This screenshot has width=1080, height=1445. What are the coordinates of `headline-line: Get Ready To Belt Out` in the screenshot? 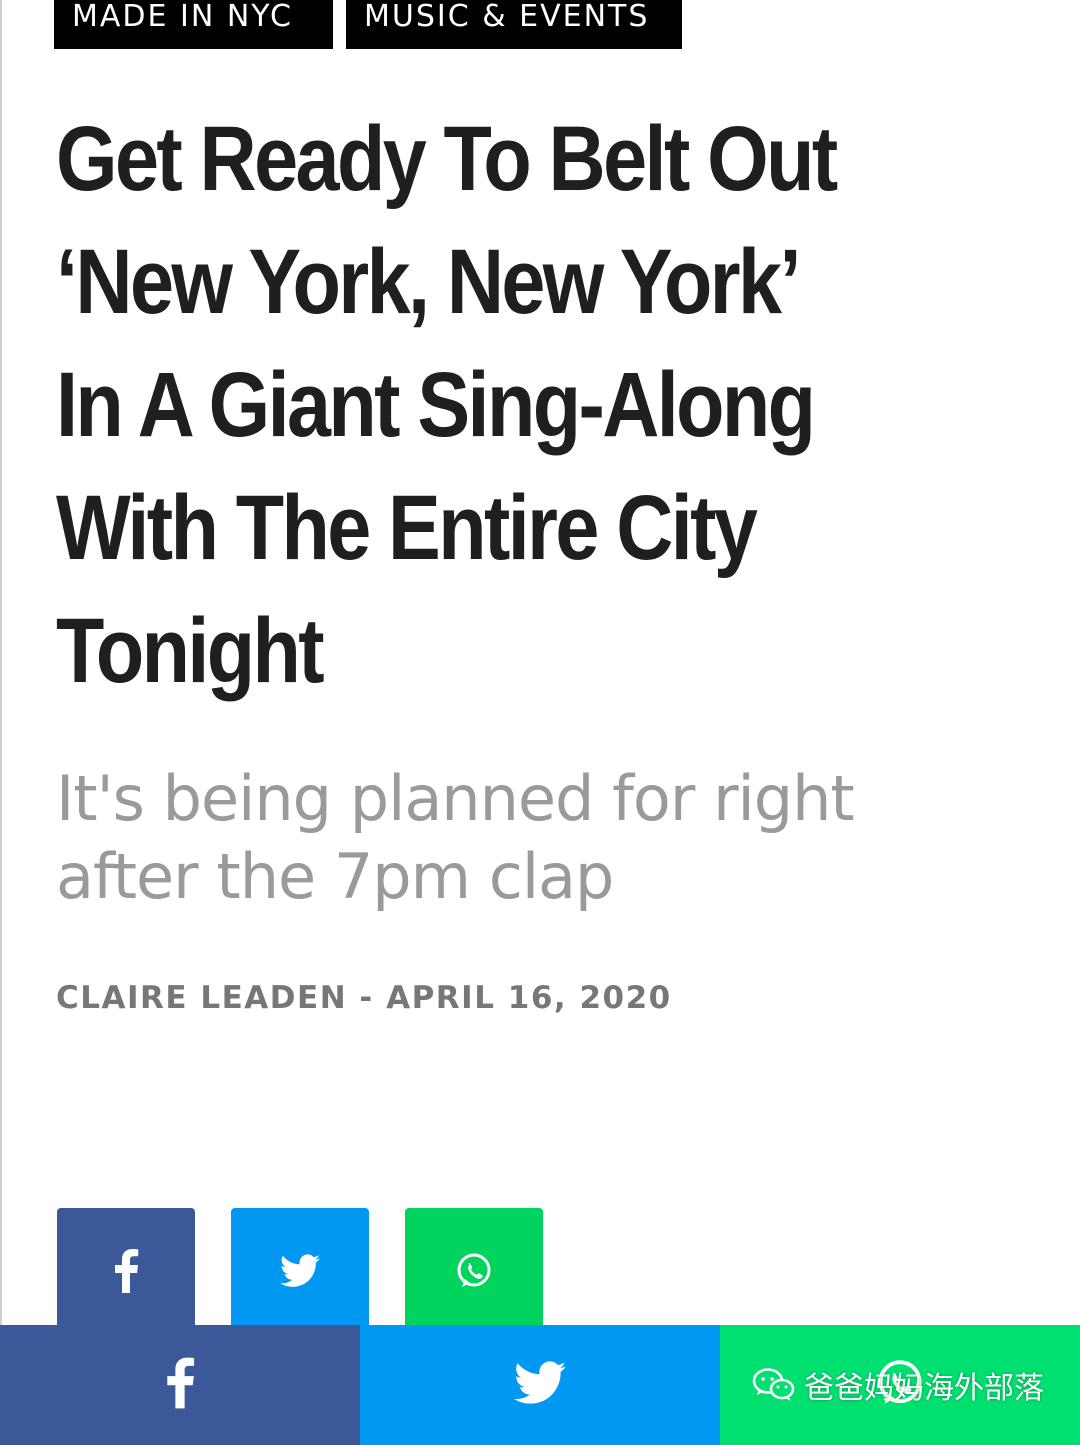 It's located at (447, 159).